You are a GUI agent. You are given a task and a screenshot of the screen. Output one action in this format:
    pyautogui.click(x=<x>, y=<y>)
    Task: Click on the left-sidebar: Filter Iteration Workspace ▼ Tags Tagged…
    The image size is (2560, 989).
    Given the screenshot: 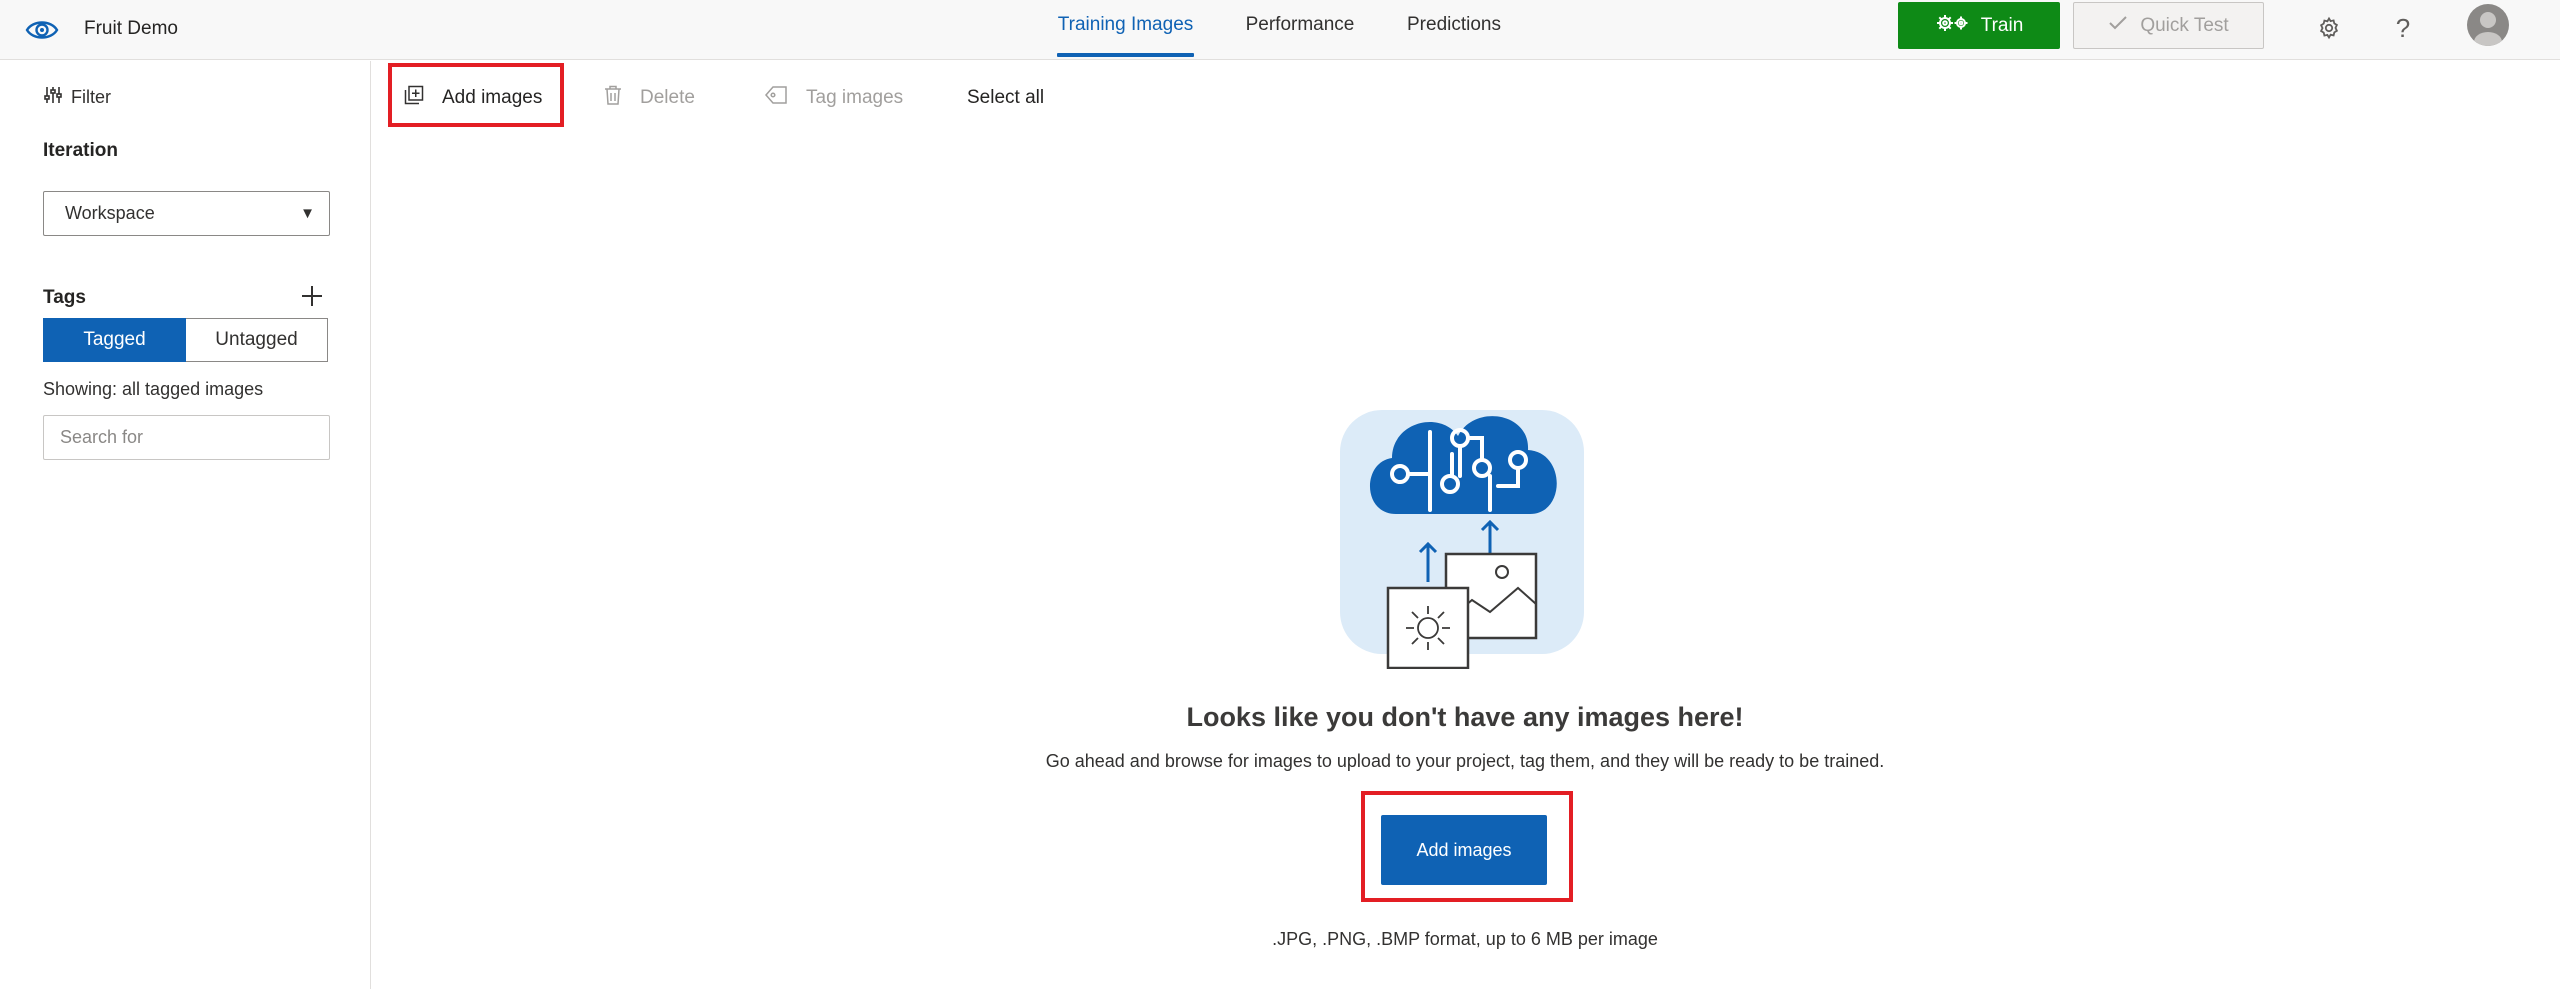 What is the action you would take?
    pyautogui.click(x=185, y=525)
    